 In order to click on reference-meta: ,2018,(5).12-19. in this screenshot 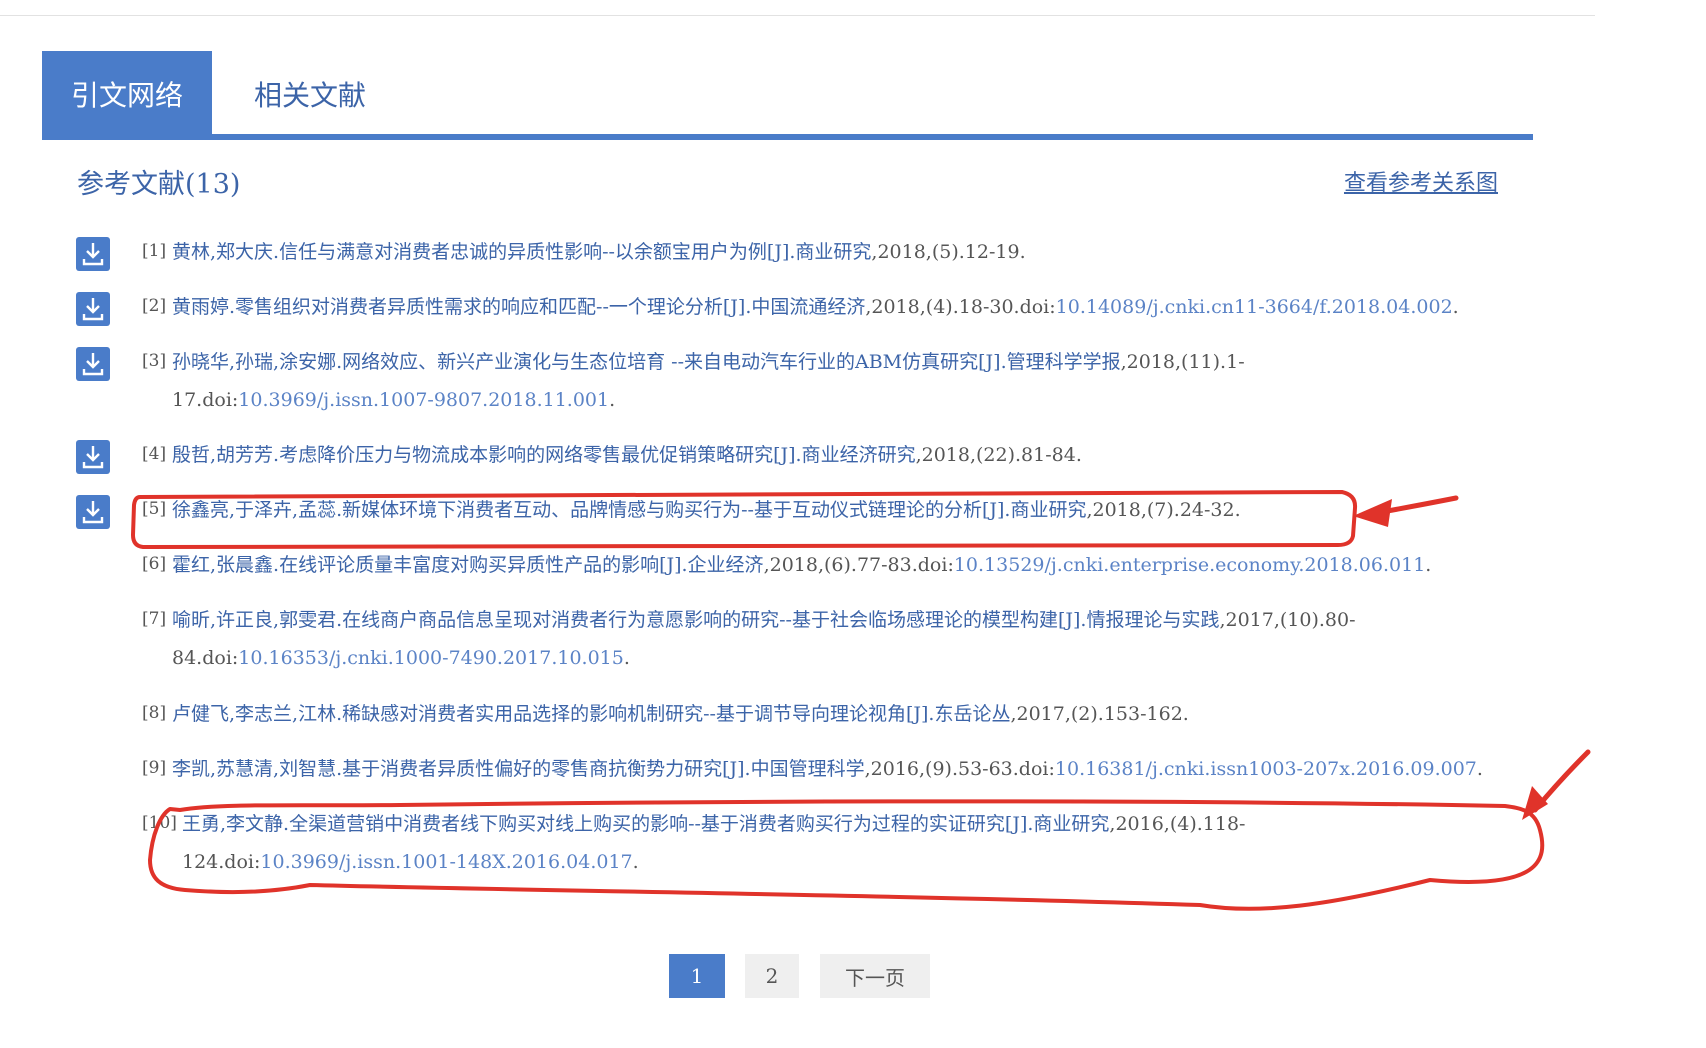, I will do `click(948, 252)`.